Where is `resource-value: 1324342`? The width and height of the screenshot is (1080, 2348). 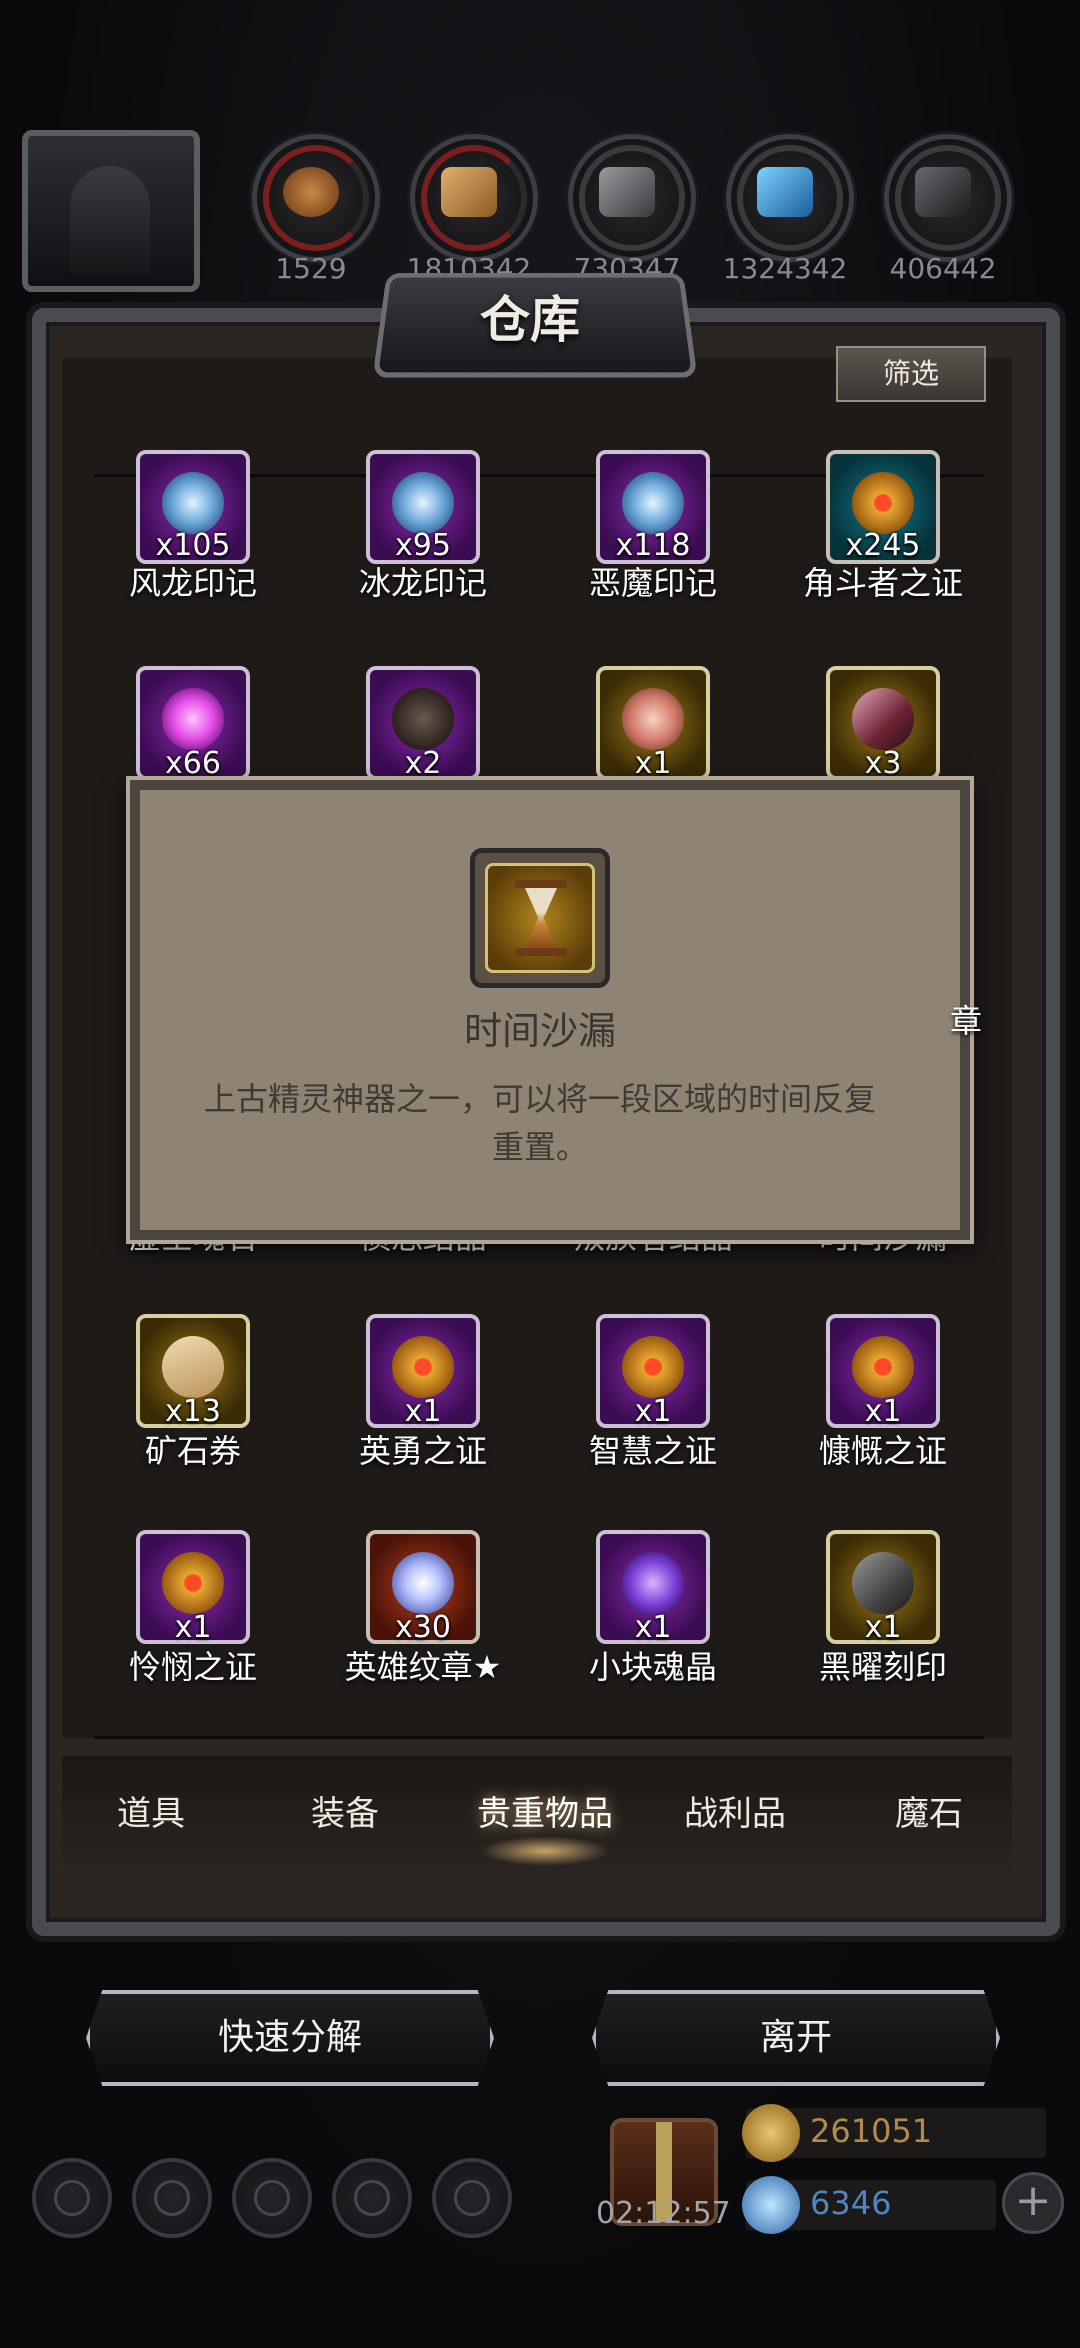
resource-value: 1324342 is located at coordinates (785, 268).